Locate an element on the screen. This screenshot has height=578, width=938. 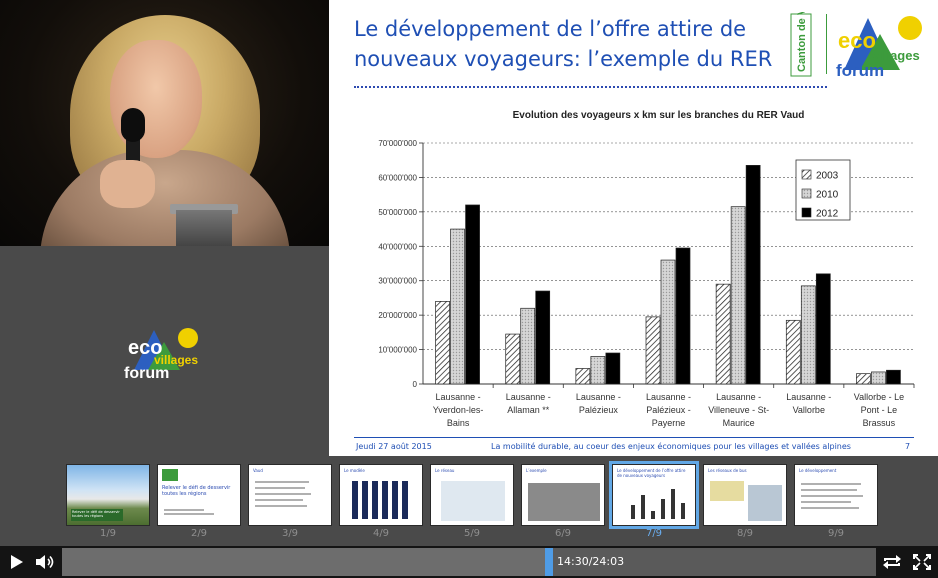
title-divider is located at coordinates (590, 87).